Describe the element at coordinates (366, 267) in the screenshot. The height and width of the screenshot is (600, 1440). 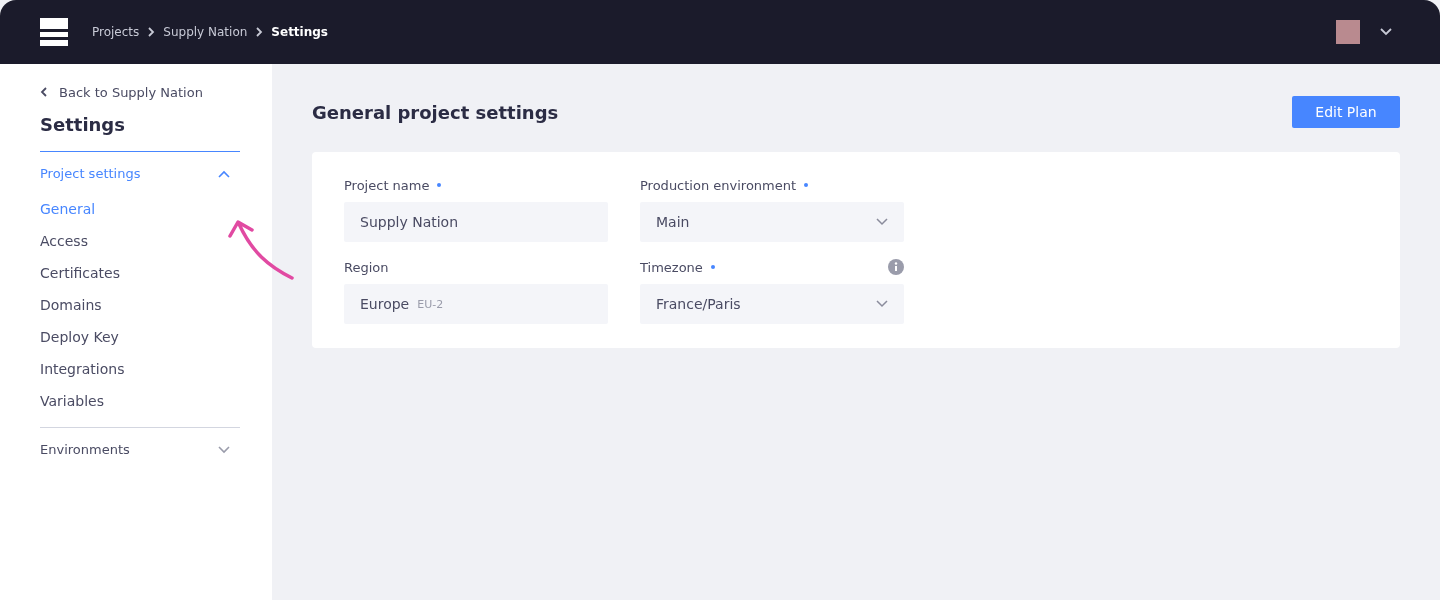
I see `field-label: Region` at that location.